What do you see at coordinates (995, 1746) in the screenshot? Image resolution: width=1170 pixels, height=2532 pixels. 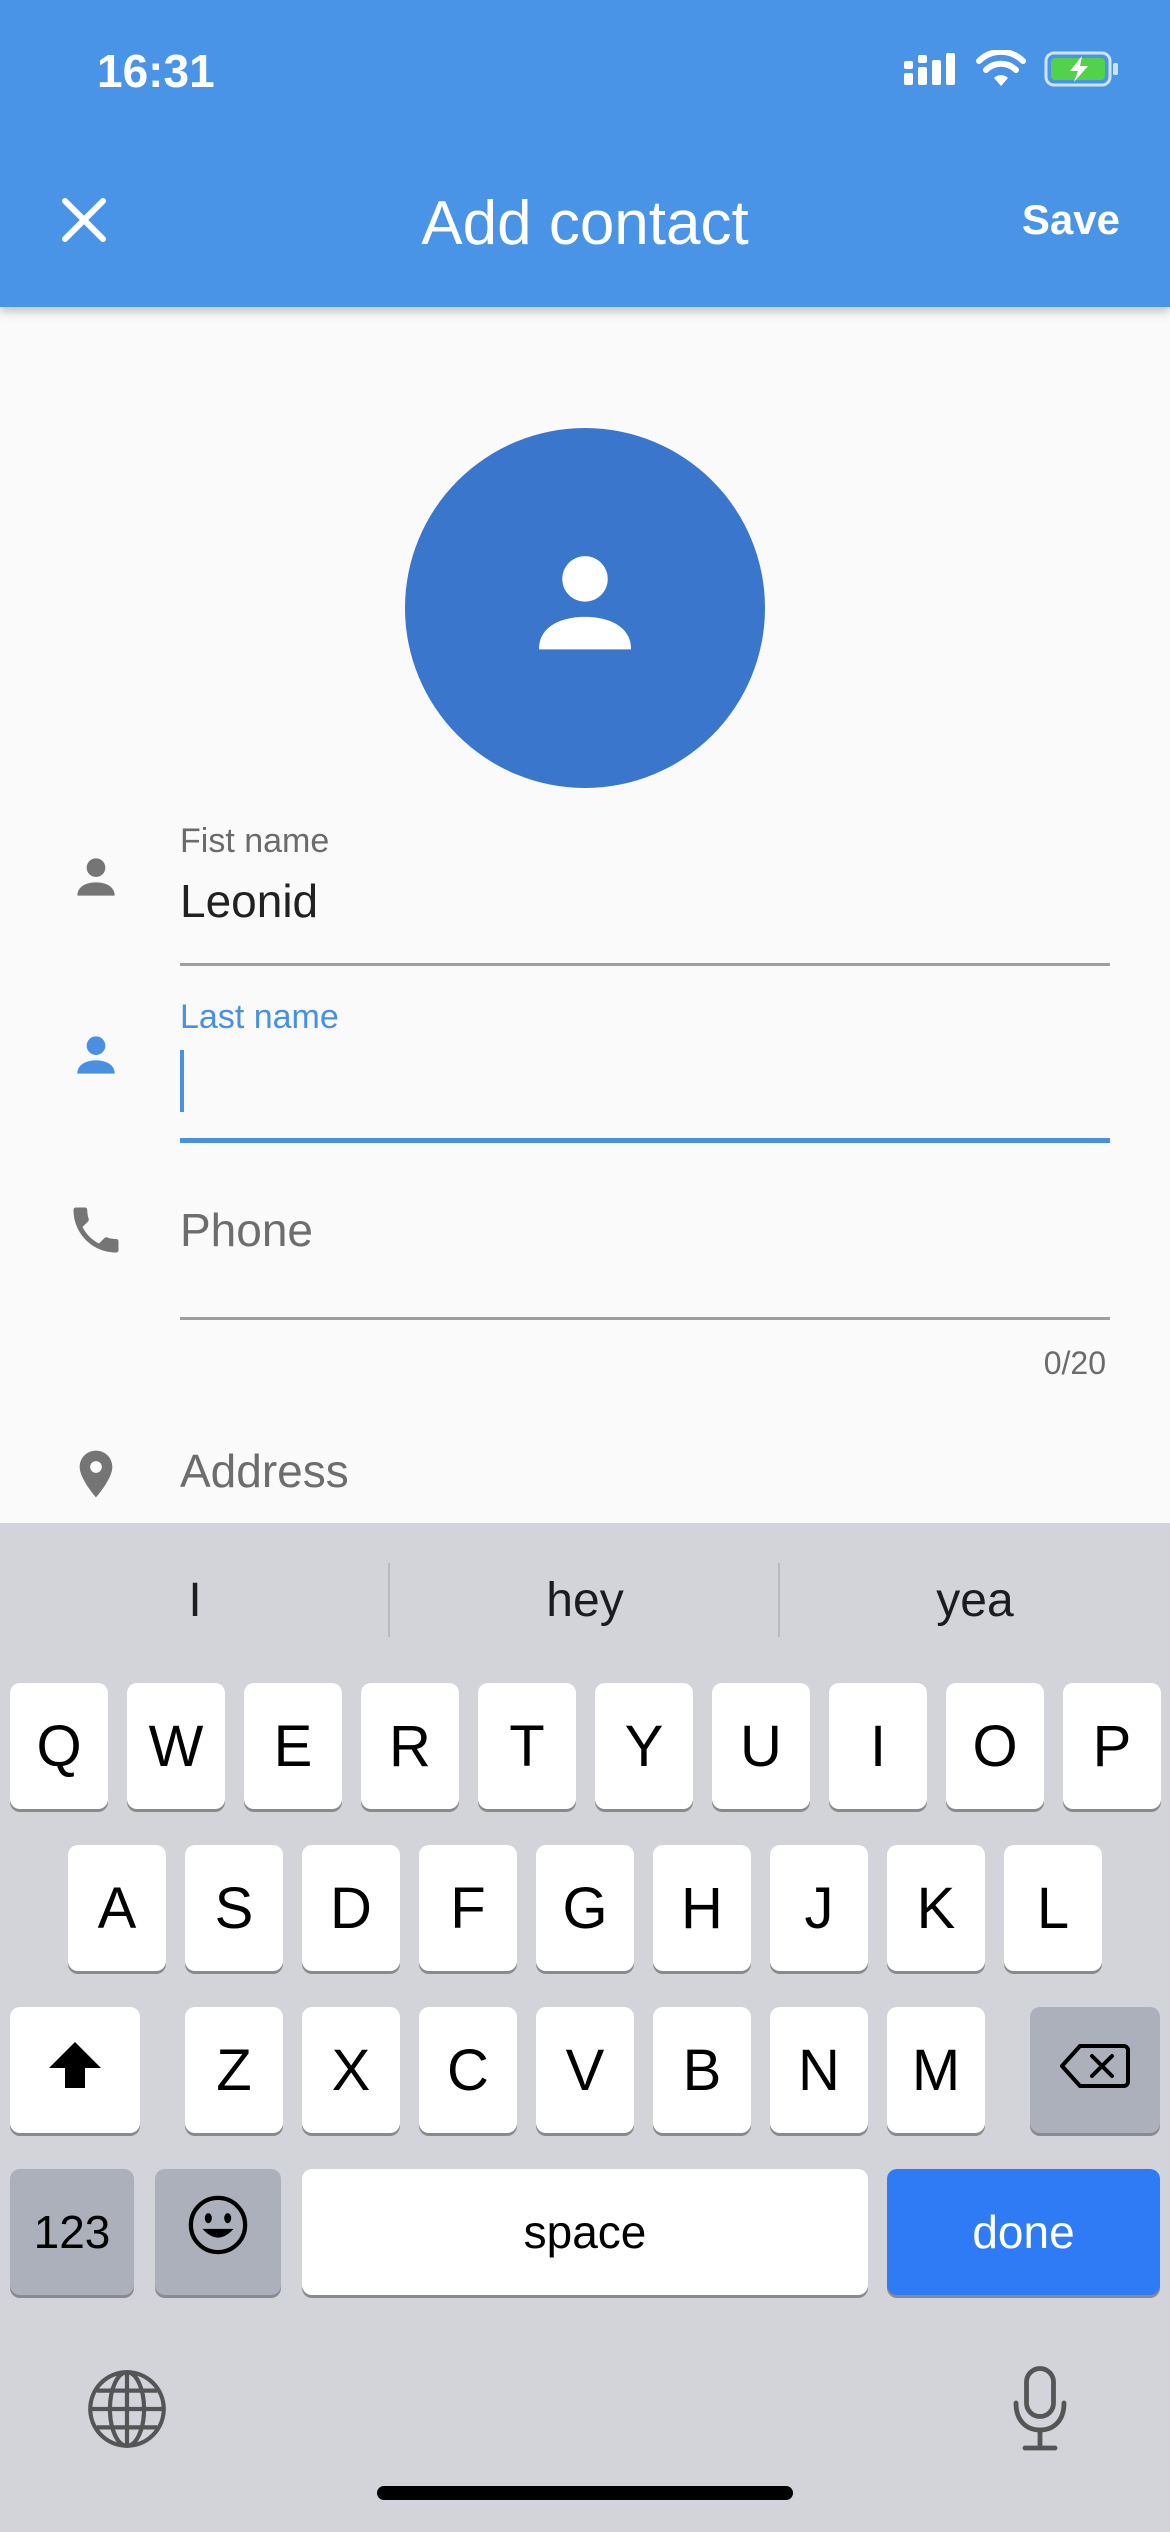 I see `key-o: O` at bounding box center [995, 1746].